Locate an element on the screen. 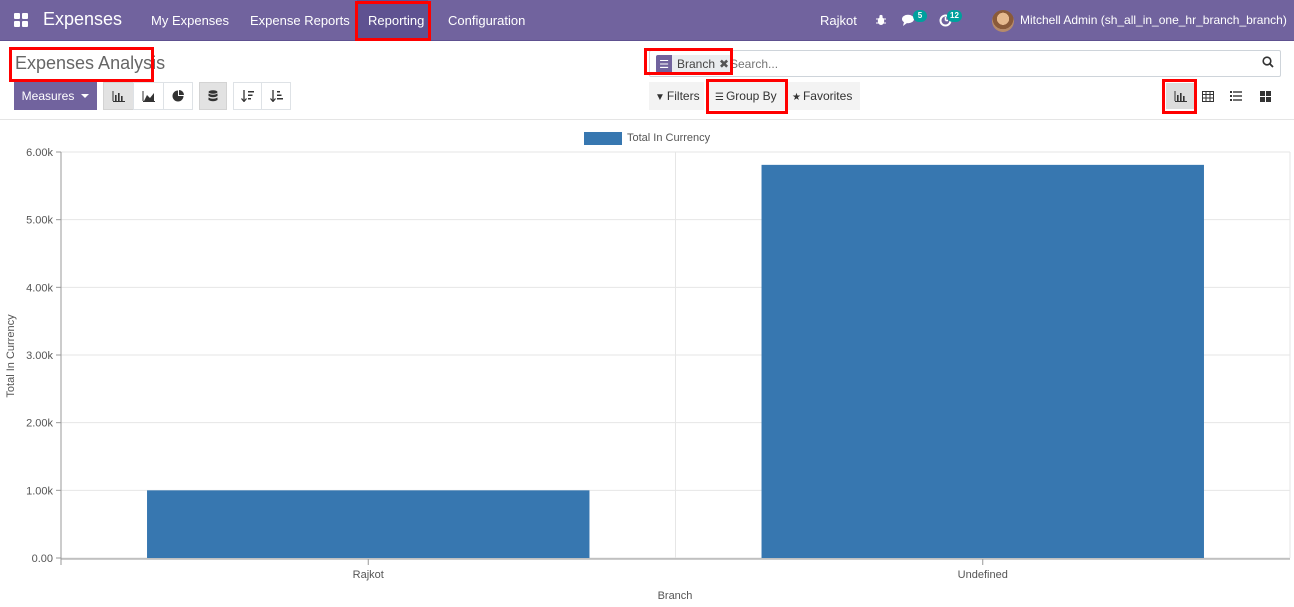 This screenshot has width=1294, height=607. search-facet-branch: ☰ Branch ✖ is located at coordinates (695, 64).